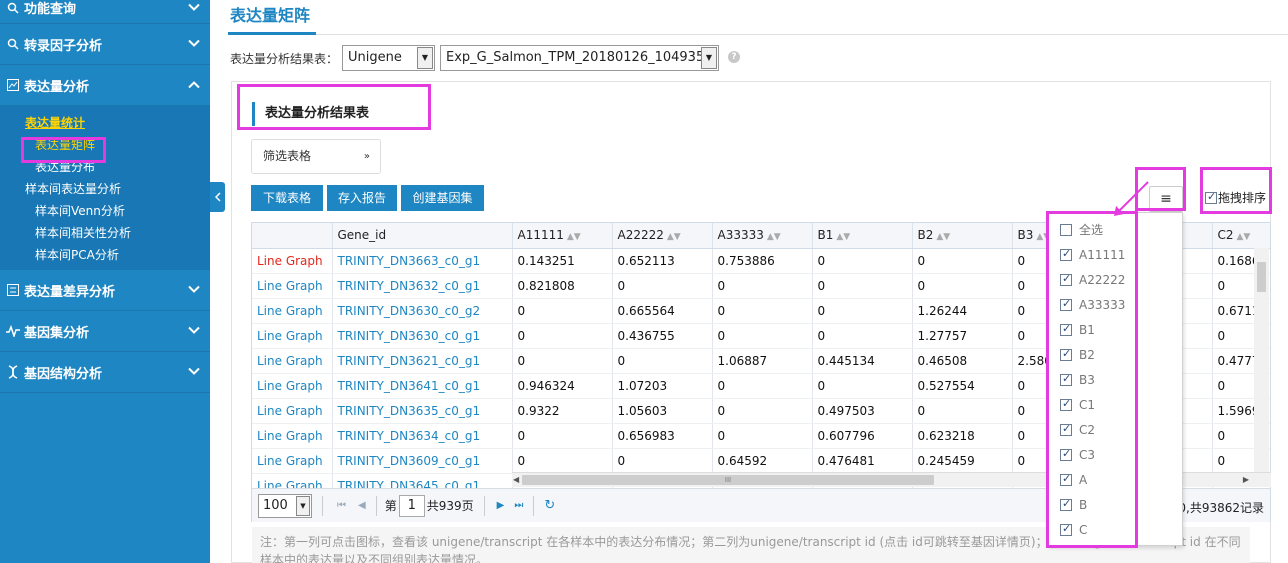 The width and height of the screenshot is (1288, 563). What do you see at coordinates (1166, 199) in the screenshot?
I see `column-toggle-button: ≡` at bounding box center [1166, 199].